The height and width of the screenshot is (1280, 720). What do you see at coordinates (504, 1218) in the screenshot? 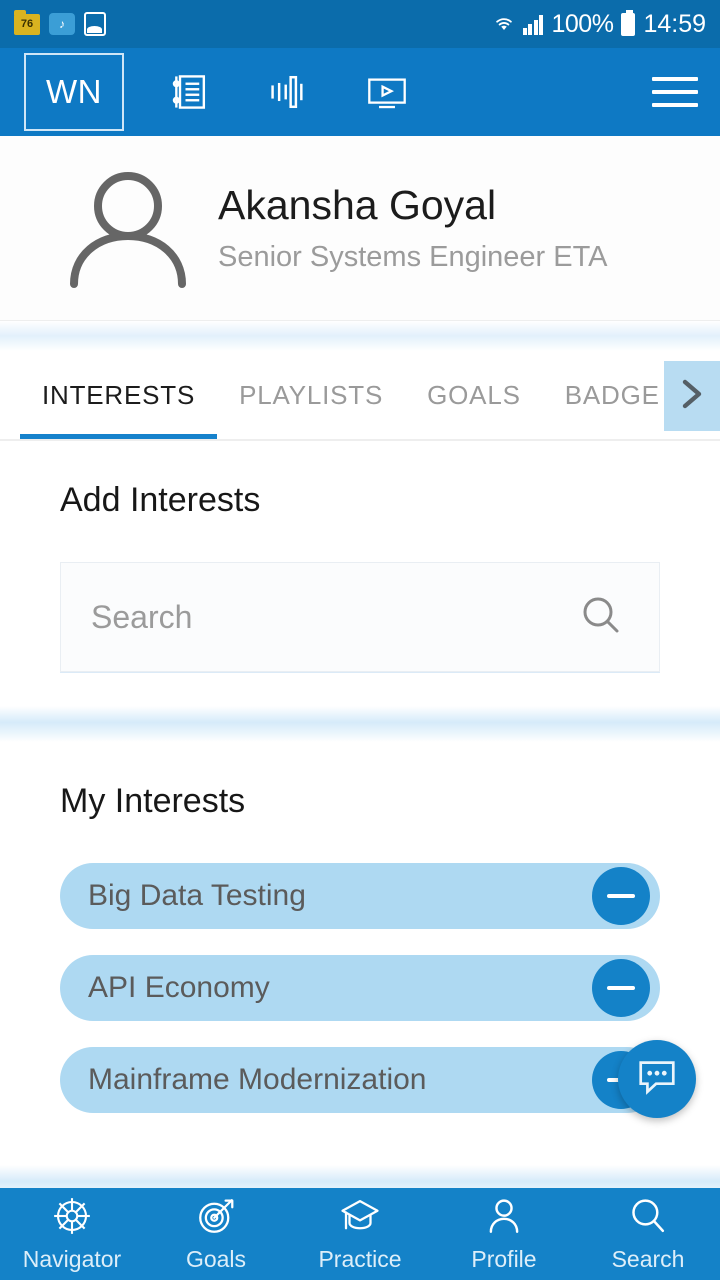
I see `person-icon` at bounding box center [504, 1218].